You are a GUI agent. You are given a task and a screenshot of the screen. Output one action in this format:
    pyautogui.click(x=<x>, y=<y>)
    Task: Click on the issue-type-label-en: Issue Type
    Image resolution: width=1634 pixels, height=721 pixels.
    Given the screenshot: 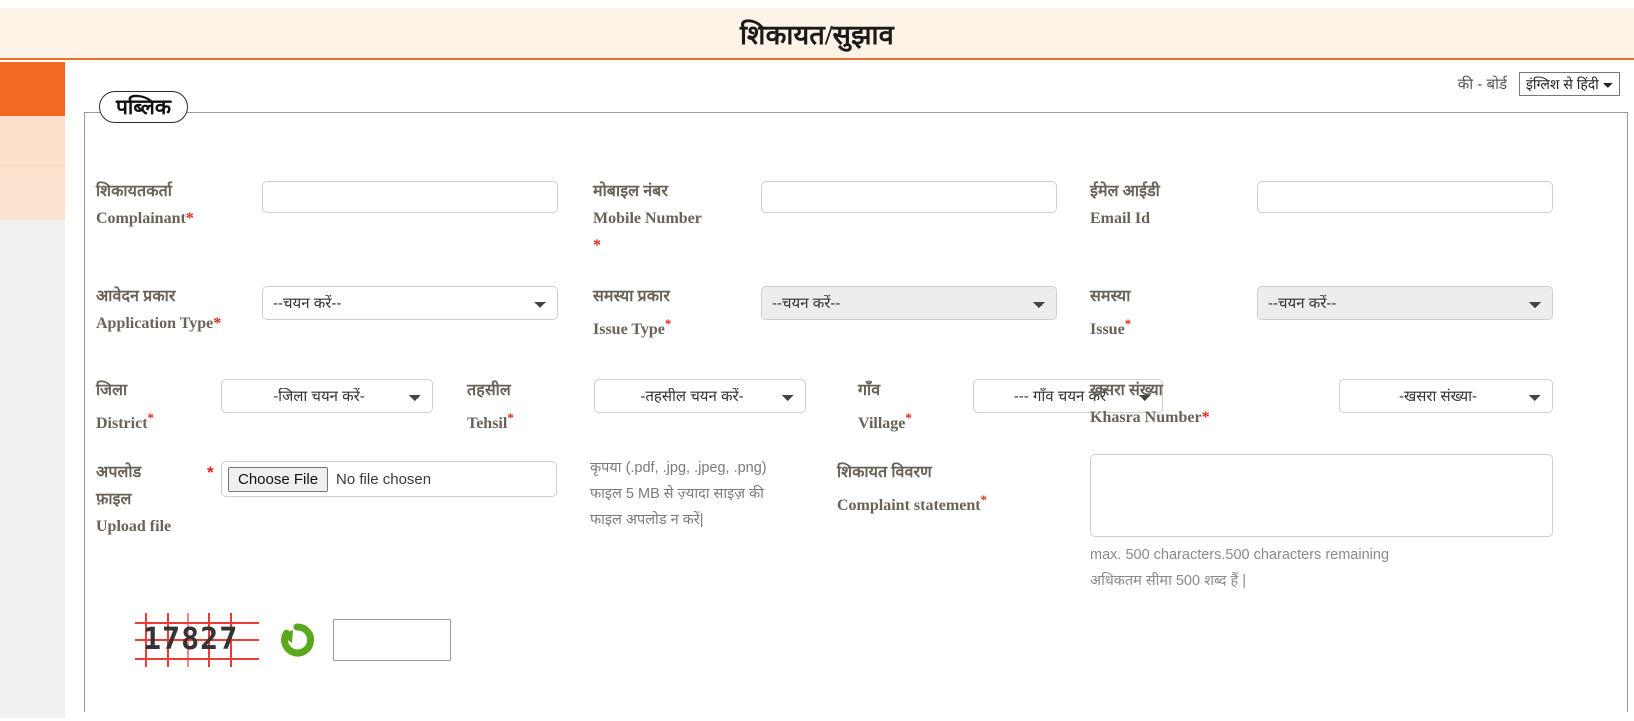 What is the action you would take?
    pyautogui.click(x=629, y=330)
    